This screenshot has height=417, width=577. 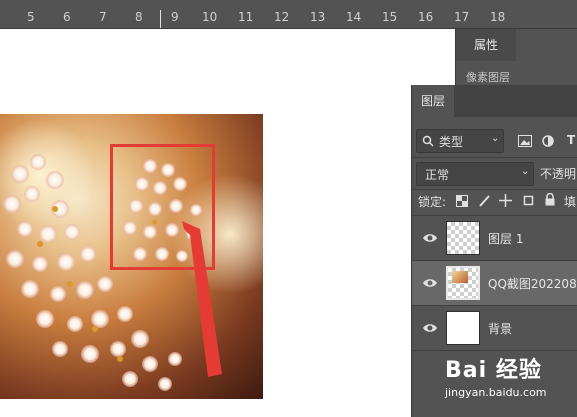 What do you see at coordinates (505, 200) in the screenshot?
I see `move-icon` at bounding box center [505, 200].